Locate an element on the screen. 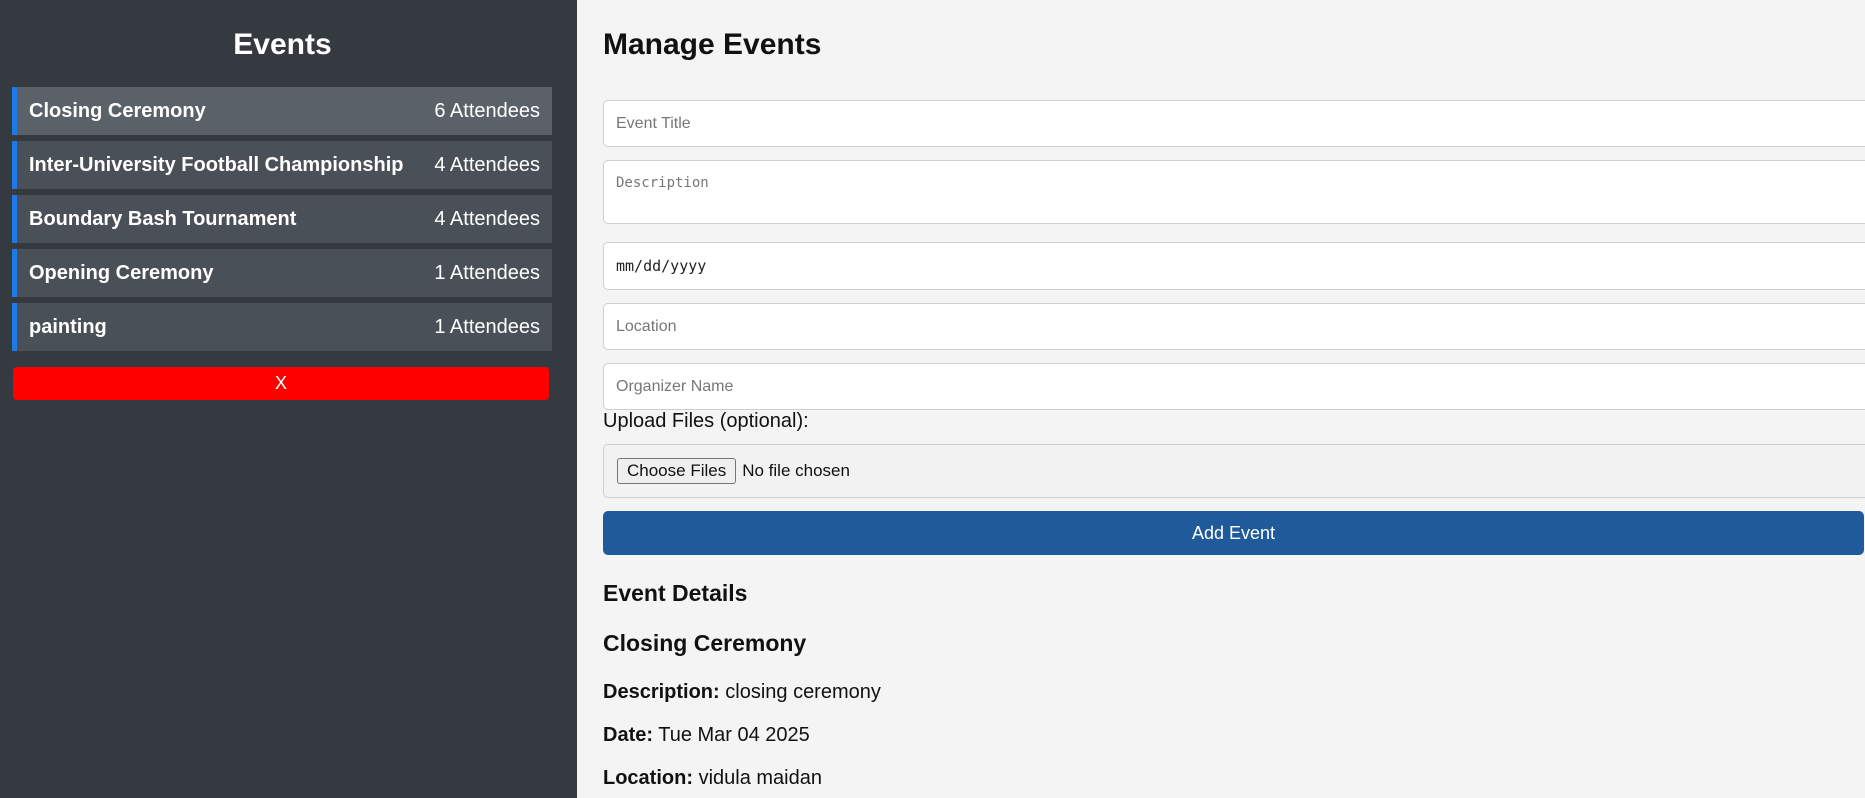  add-event-button: Add Event is located at coordinates (1233, 533).